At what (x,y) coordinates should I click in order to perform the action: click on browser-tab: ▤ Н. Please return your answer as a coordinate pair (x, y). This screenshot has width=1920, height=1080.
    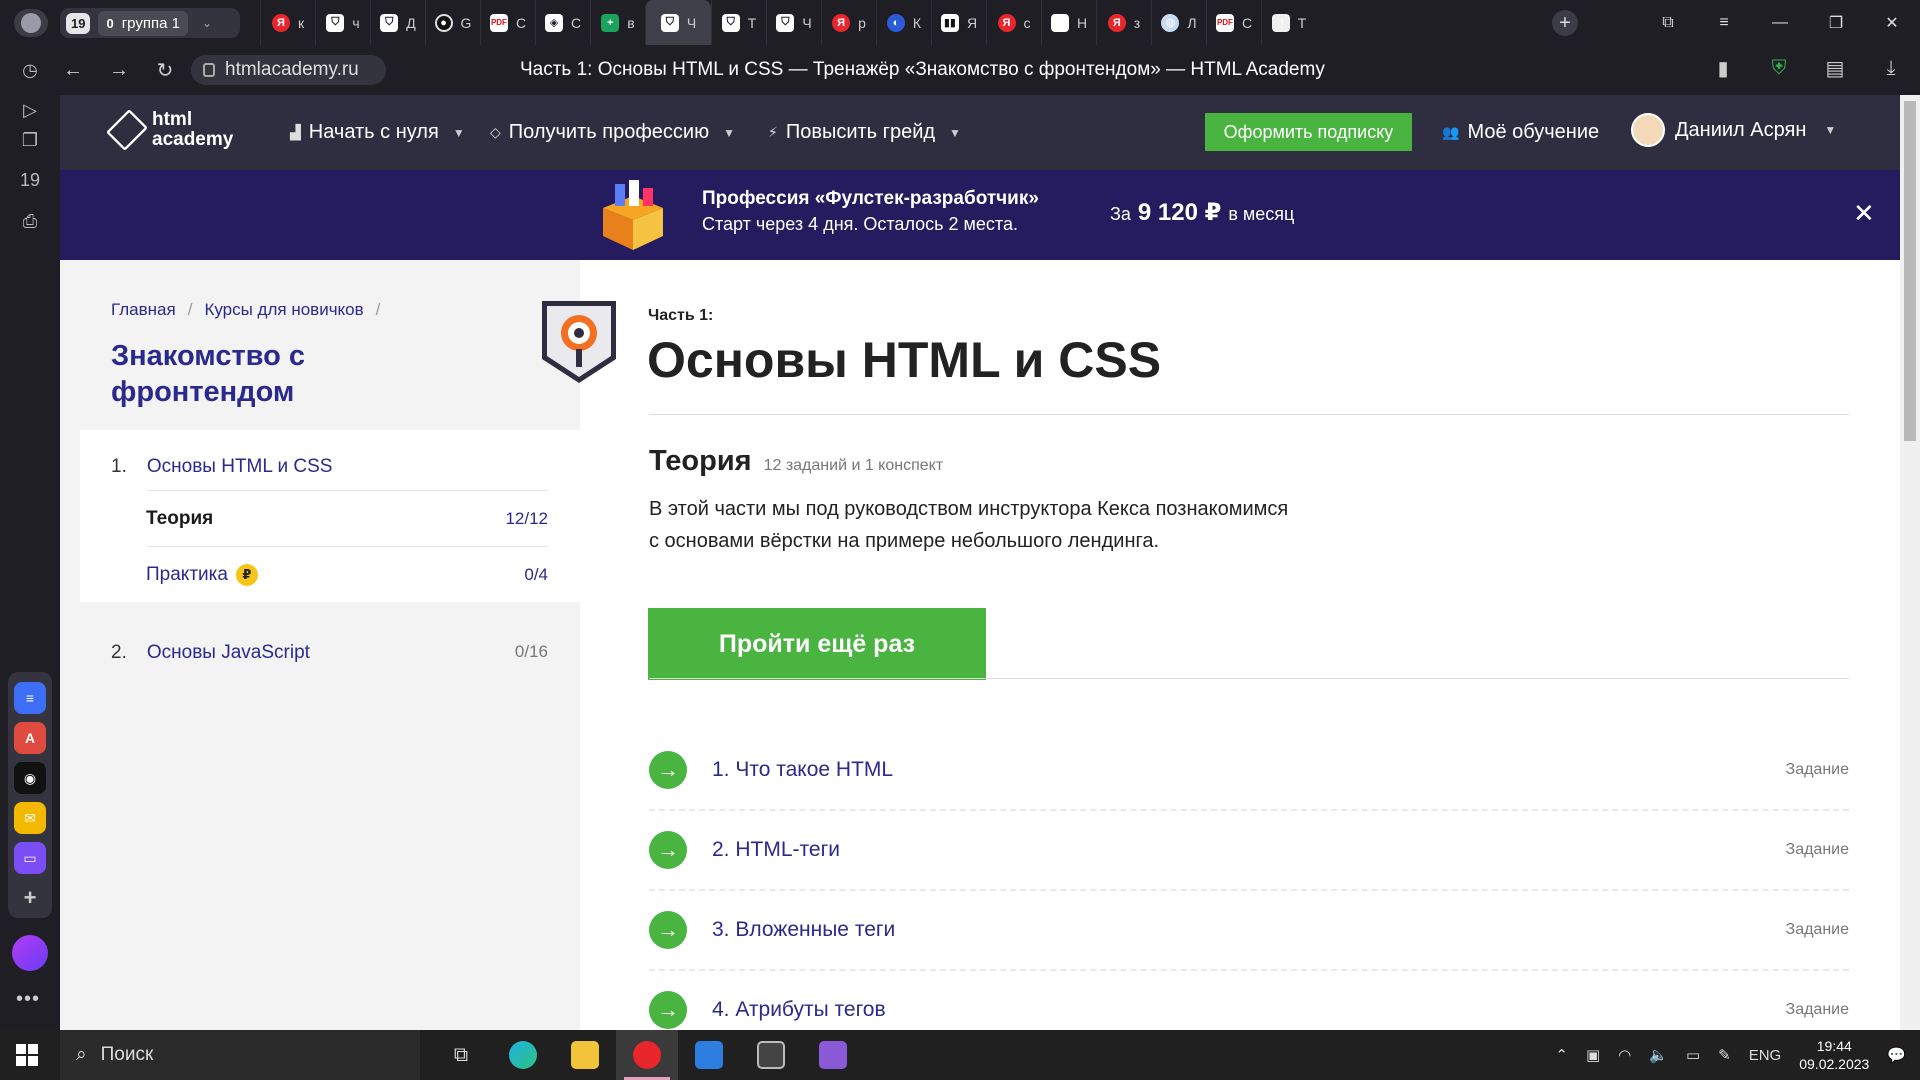
    Looking at the image, I should click on (1068, 22).